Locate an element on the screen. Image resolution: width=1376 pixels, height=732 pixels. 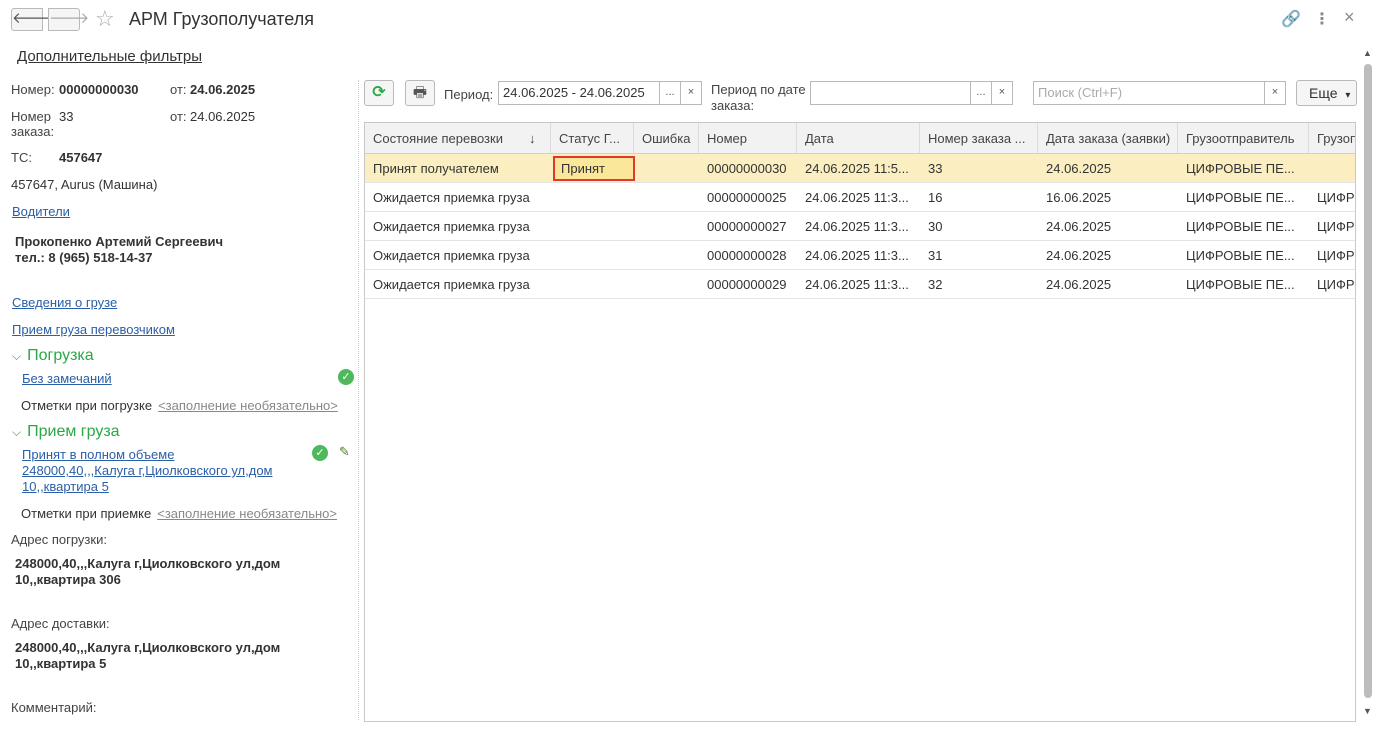
receive-status-address-line1: 248000,40,,,Калуга г,Циолковского ул,дом is located at coordinates (147, 470).